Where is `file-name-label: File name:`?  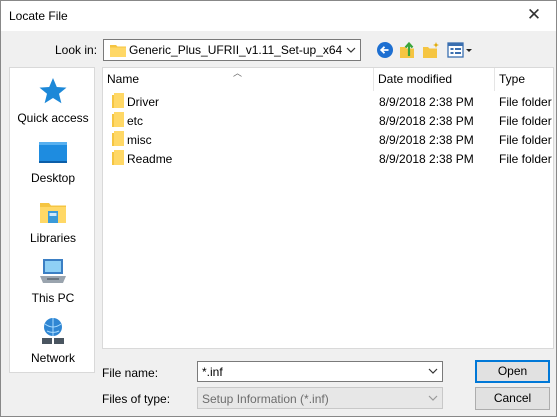
file-name-label: File name: is located at coordinates (130, 373).